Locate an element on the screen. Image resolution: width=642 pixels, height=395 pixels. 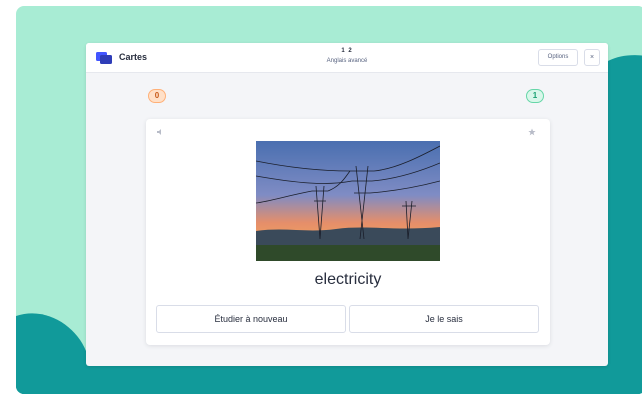
audio-icon is located at coordinates (160, 132).